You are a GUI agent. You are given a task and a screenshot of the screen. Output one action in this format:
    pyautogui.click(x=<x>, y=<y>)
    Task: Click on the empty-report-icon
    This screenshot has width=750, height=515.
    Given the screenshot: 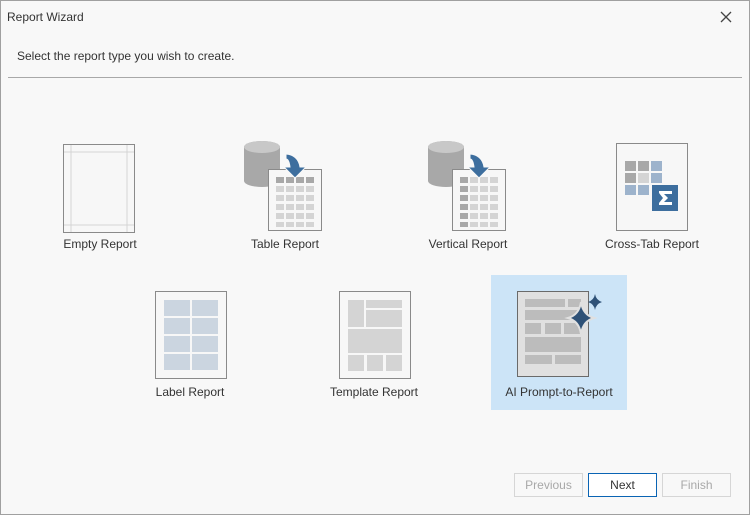 What is the action you would take?
    pyautogui.click(x=99, y=188)
    